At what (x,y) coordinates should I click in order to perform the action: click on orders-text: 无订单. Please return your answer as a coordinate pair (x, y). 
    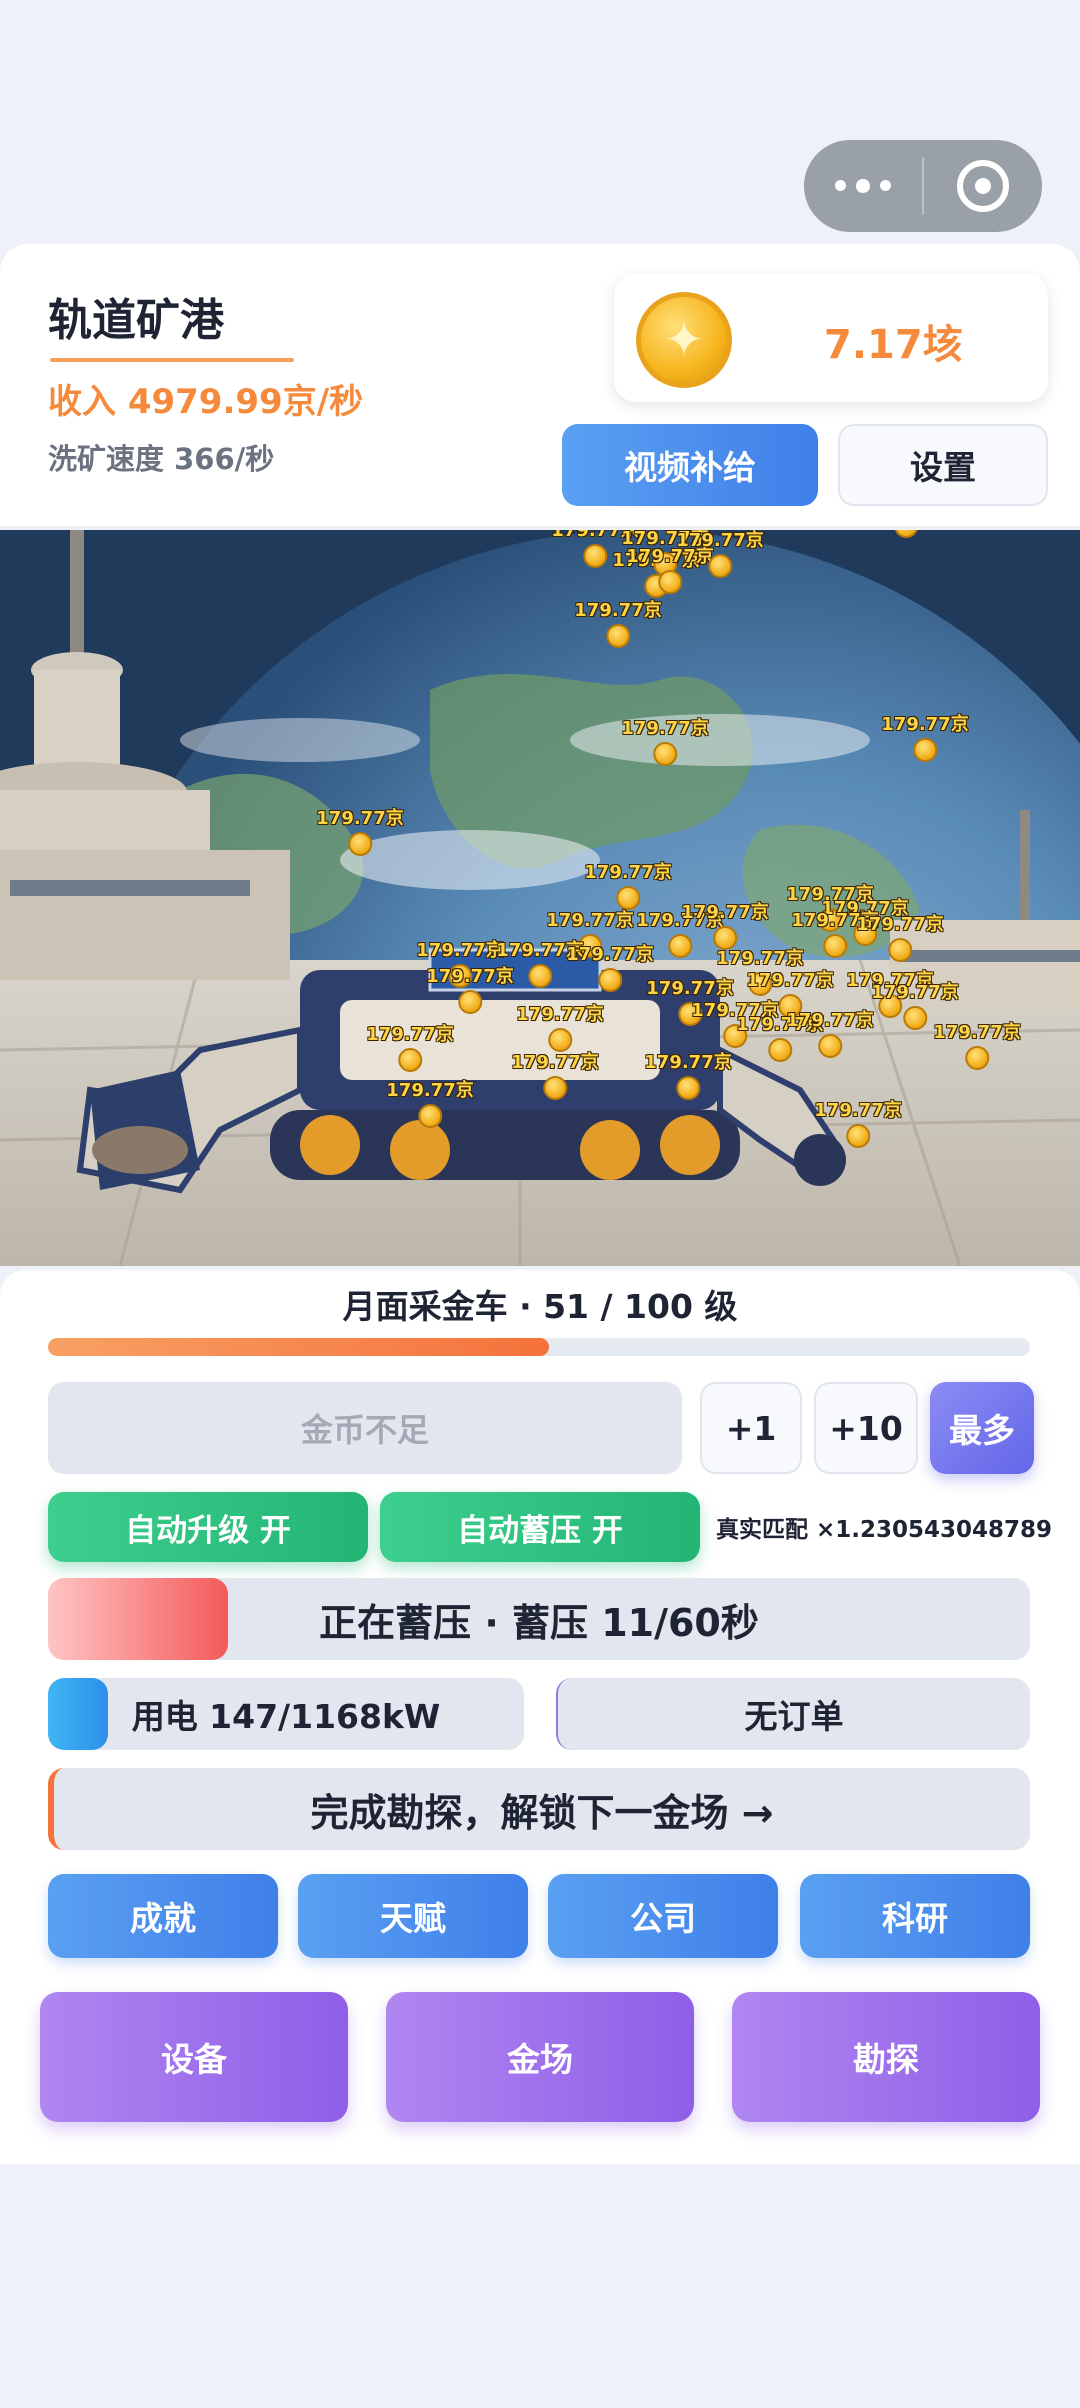
    Looking at the image, I should click on (794, 1716).